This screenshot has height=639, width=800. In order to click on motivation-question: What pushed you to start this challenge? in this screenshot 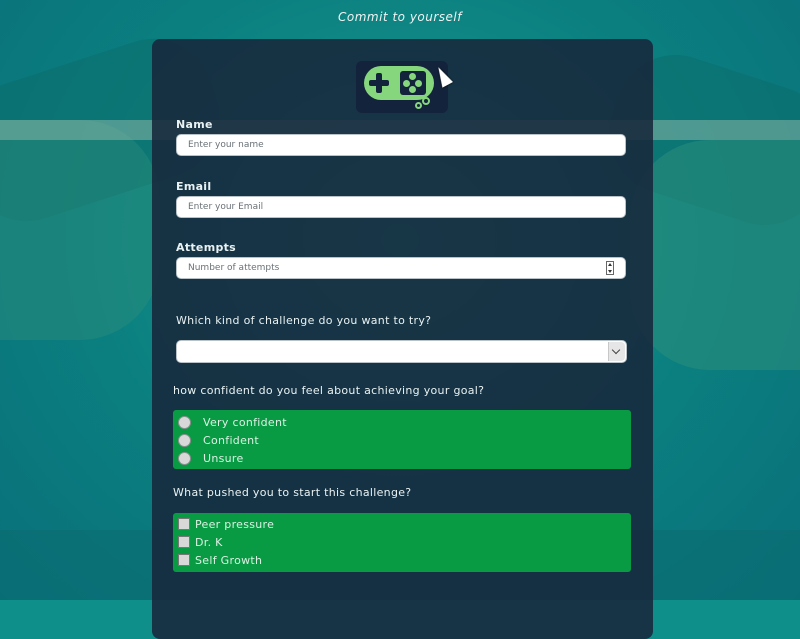, I will do `click(292, 492)`.